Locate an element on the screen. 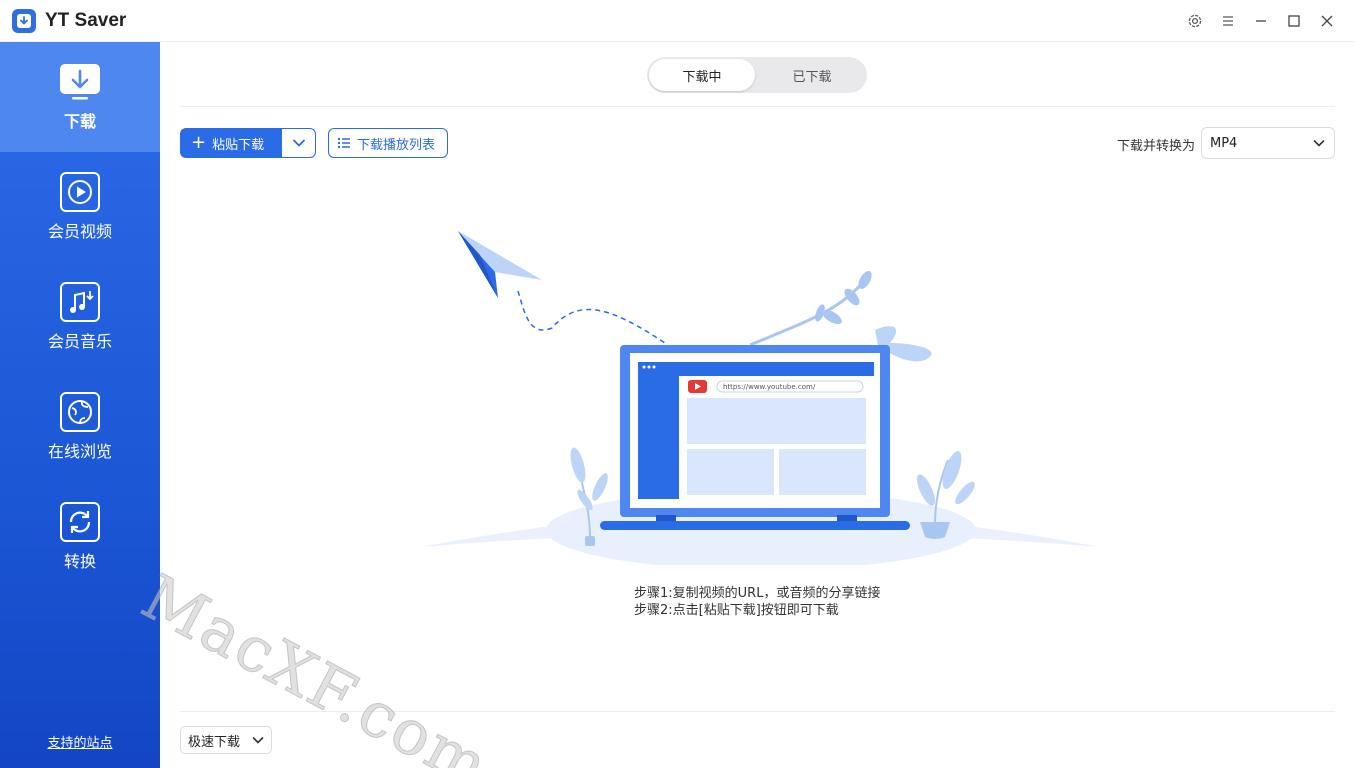  tab-downloading: 下载中 is located at coordinates (702, 75).